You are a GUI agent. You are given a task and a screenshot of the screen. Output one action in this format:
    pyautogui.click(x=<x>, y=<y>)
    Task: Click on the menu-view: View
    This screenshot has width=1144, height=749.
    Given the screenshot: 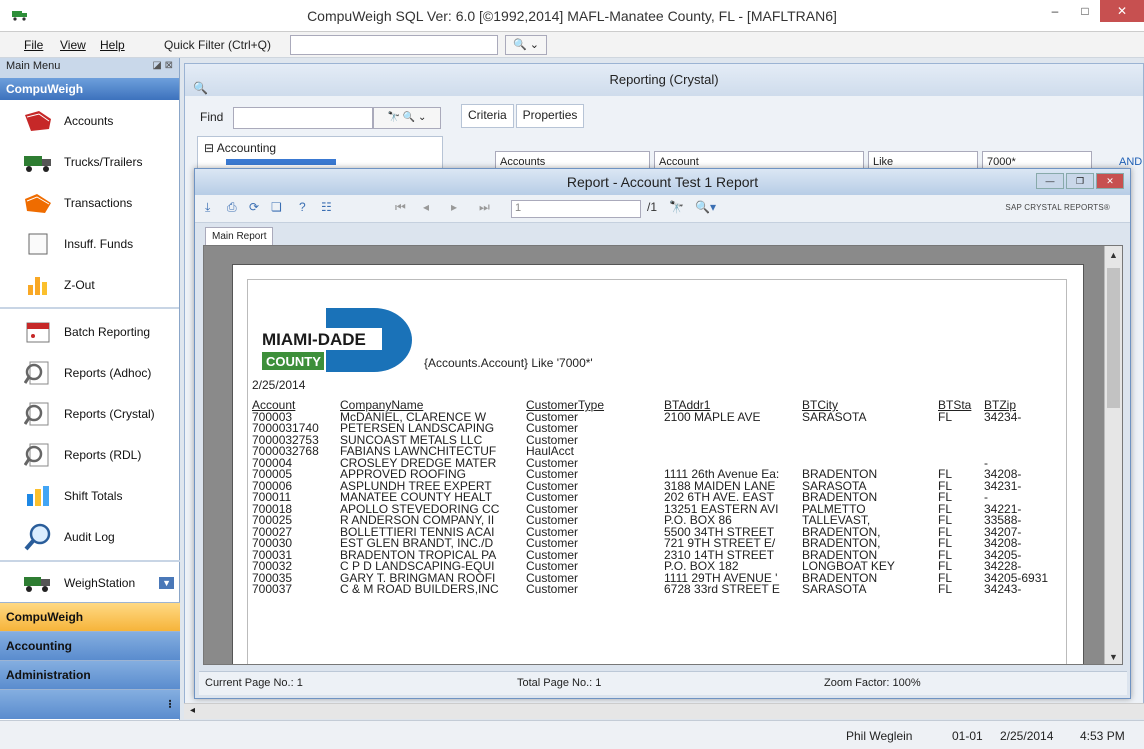 What is the action you would take?
    pyautogui.click(x=73, y=45)
    